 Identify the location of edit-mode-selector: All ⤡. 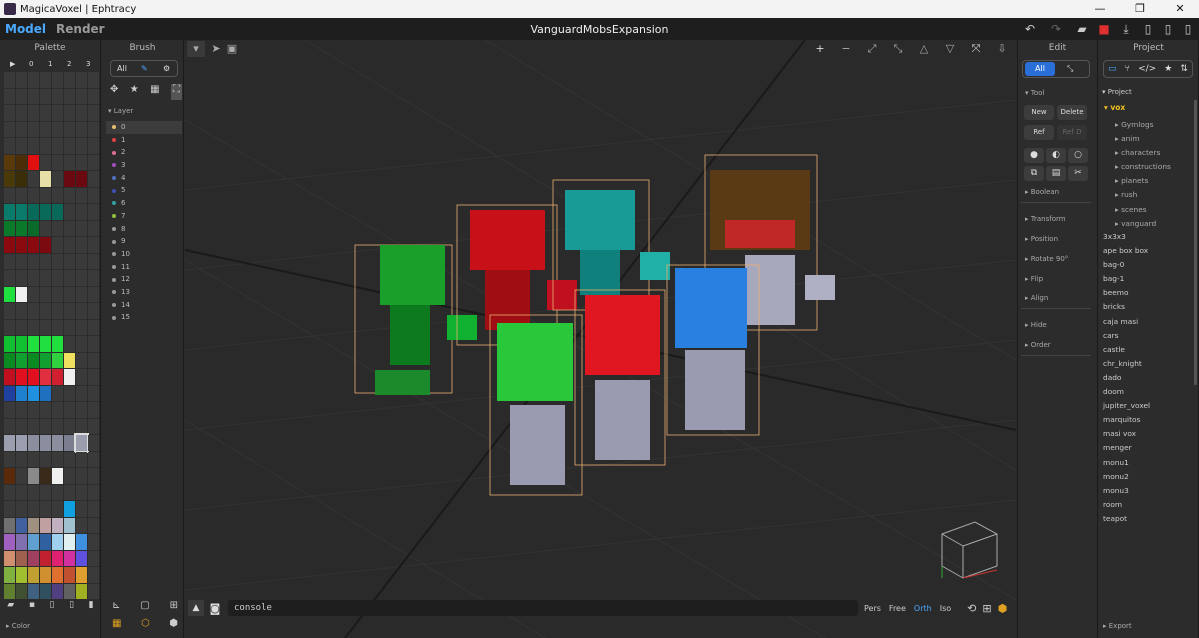
(1056, 69).